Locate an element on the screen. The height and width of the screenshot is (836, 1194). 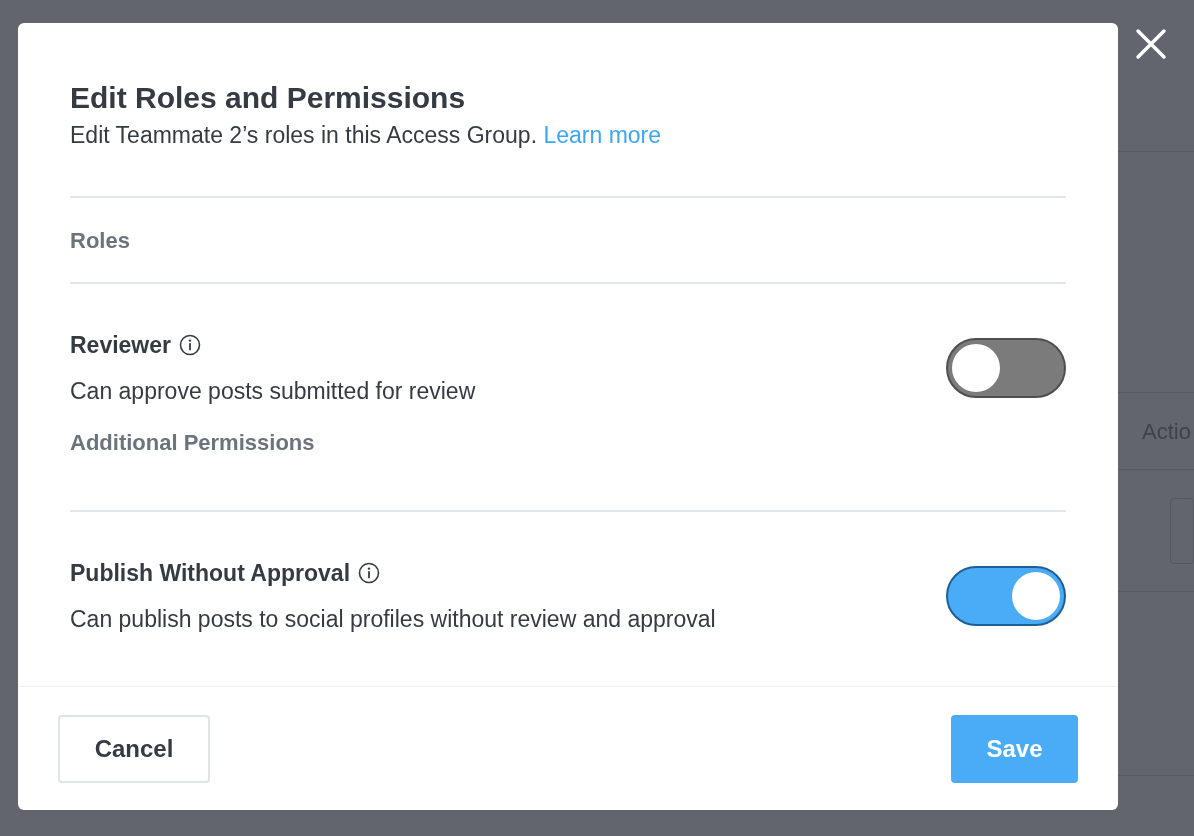
close-icon is located at coordinates (1151, 44).